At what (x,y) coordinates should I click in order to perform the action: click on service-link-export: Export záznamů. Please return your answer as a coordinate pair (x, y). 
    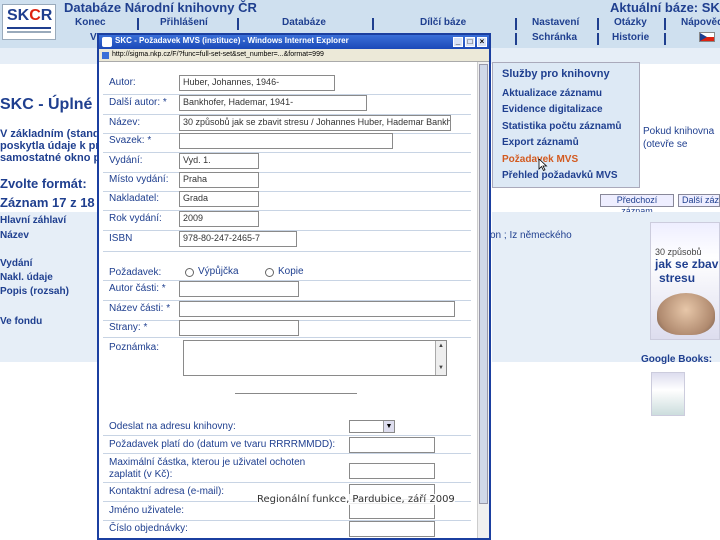
    Looking at the image, I should click on (540, 142).